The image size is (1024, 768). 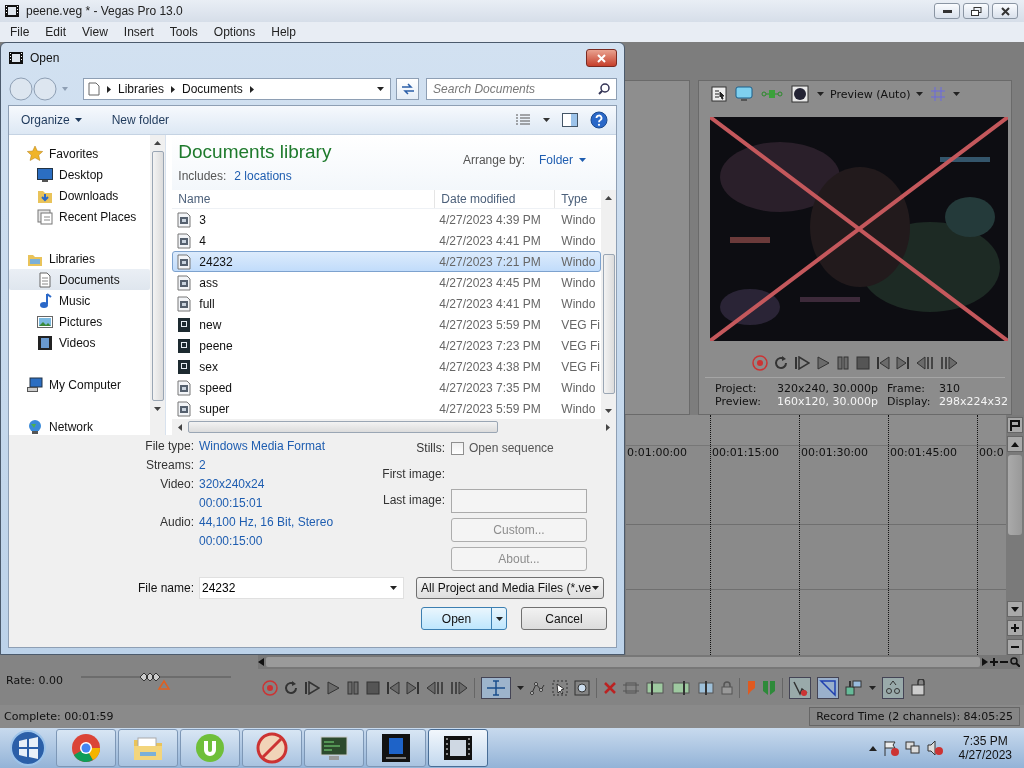 I want to click on info-value: 320x240, 30.000p, so click(x=828, y=388).